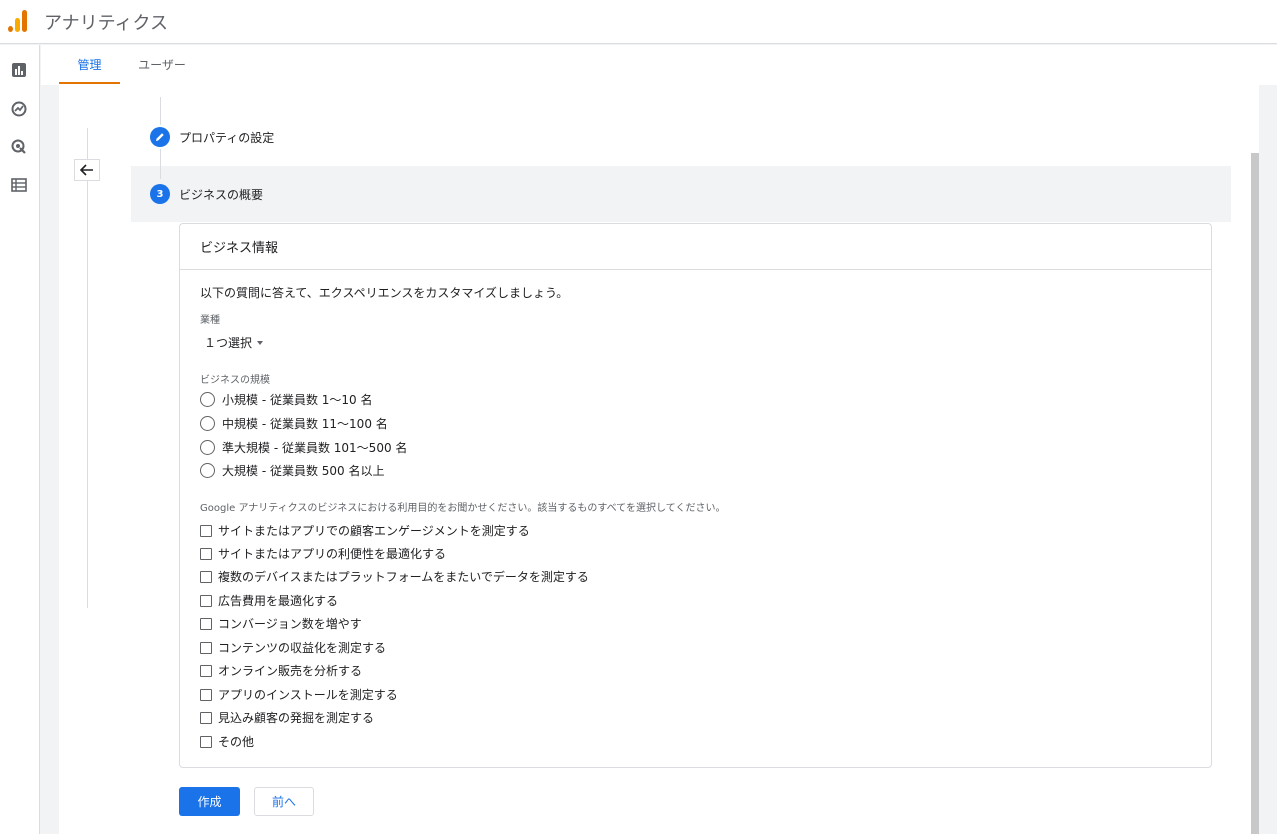 This screenshot has width=1277, height=834. Describe the element at coordinates (638, 22) in the screenshot. I see `top-bar: アナリティクス` at that location.